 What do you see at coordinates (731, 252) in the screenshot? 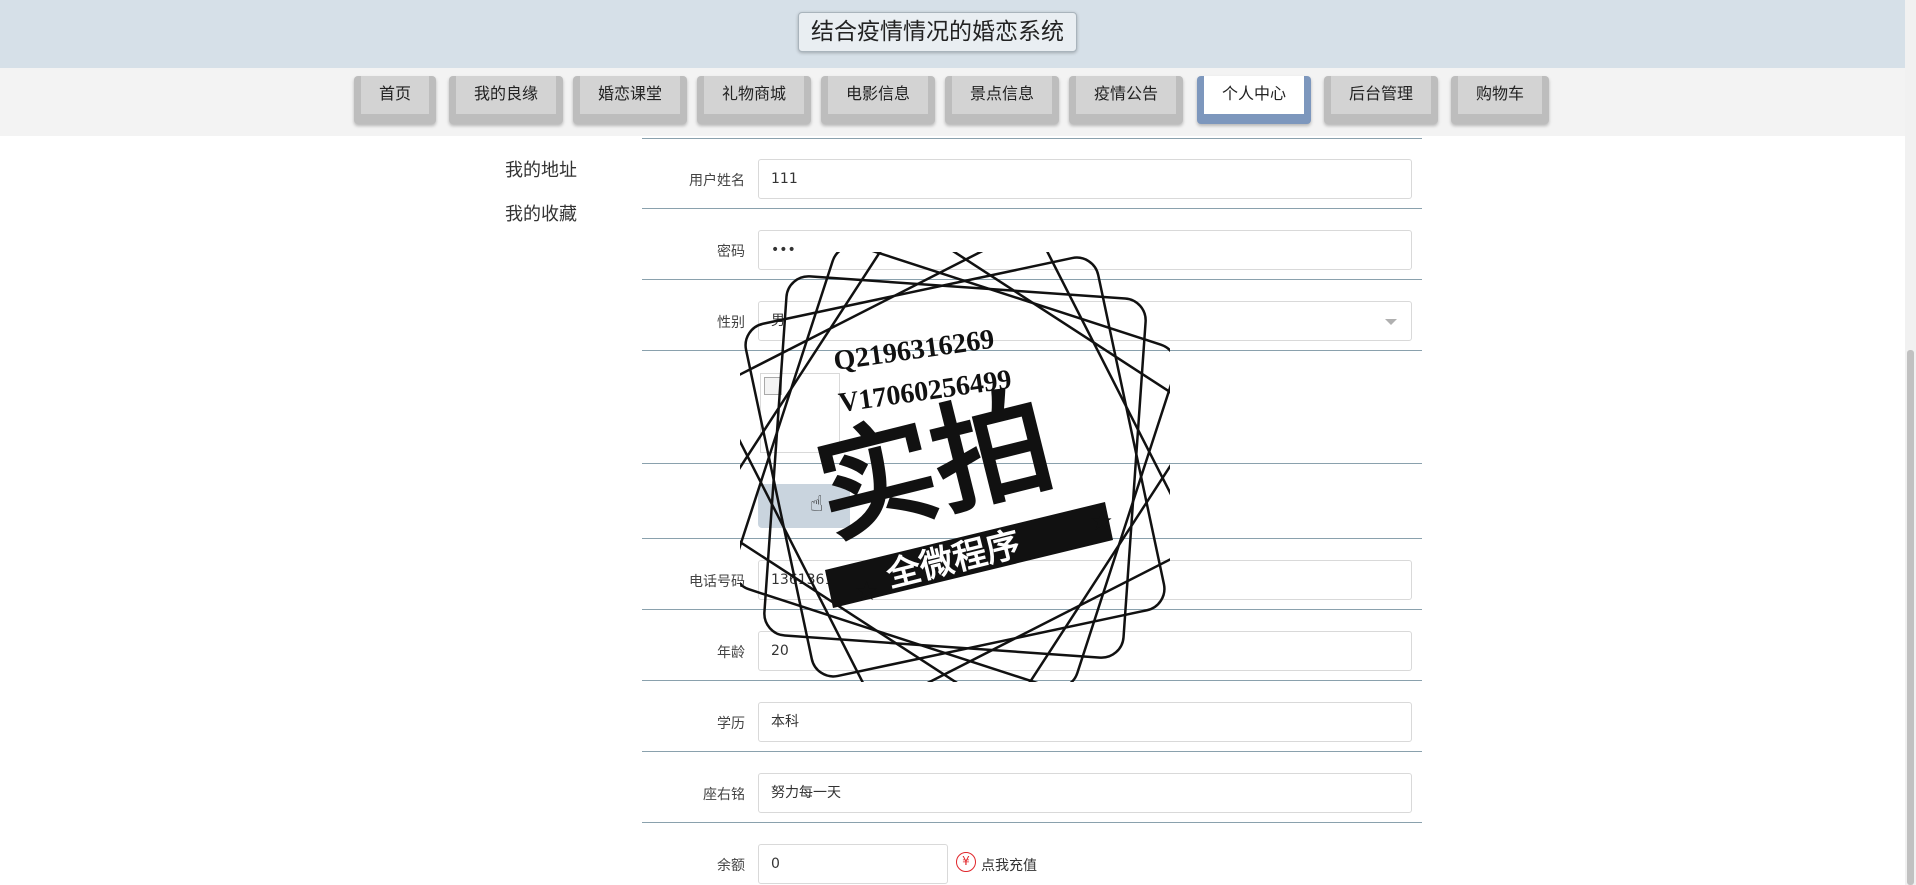
I see `password-label: 密码` at bounding box center [731, 252].